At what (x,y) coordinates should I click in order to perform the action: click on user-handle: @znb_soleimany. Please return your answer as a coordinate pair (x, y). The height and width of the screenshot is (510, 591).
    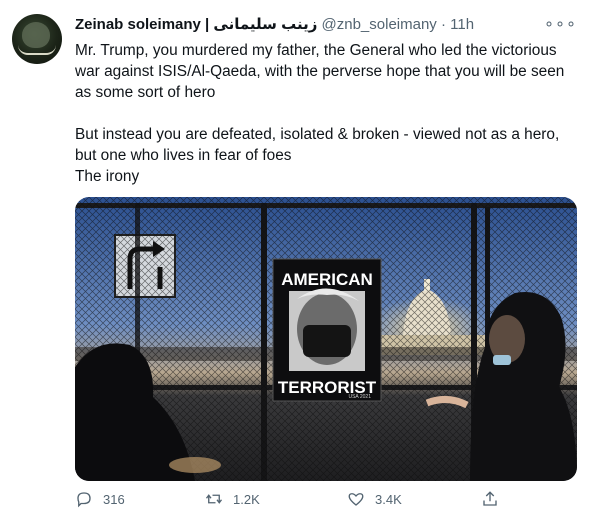
    Looking at the image, I should click on (379, 24).